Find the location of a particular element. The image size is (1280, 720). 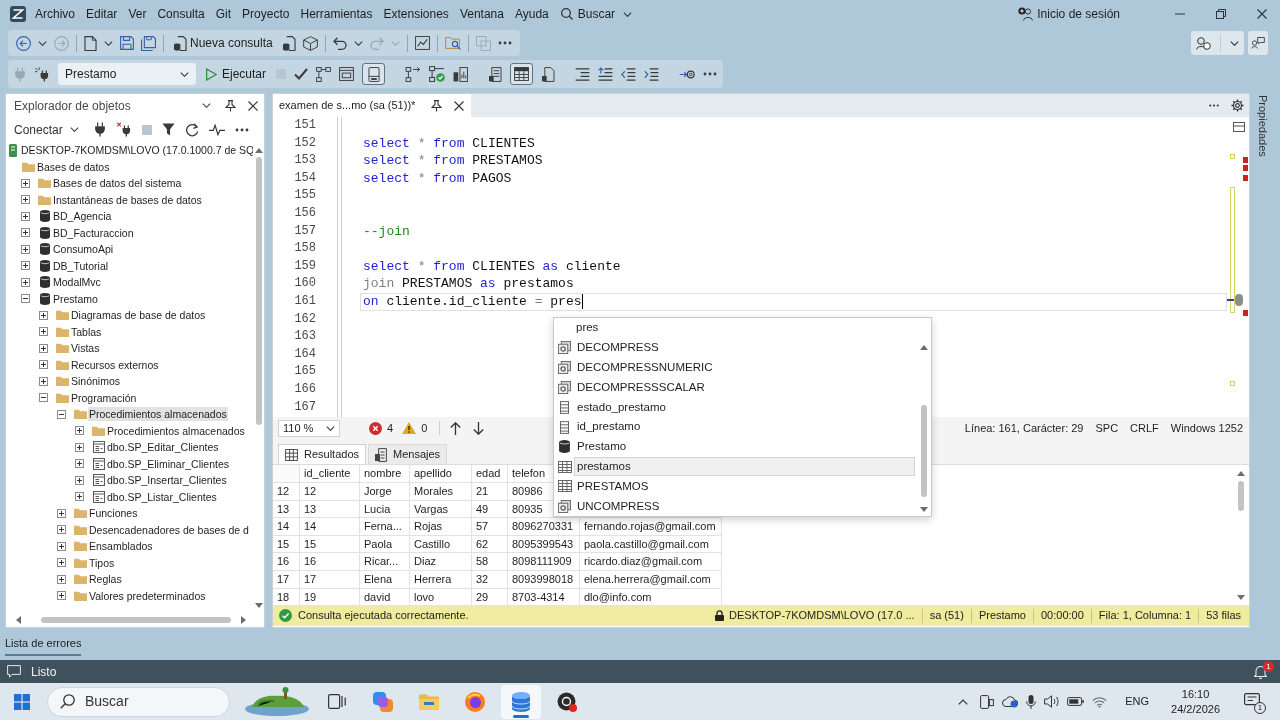

tree-item: Reglas is located at coordinates (105, 579).